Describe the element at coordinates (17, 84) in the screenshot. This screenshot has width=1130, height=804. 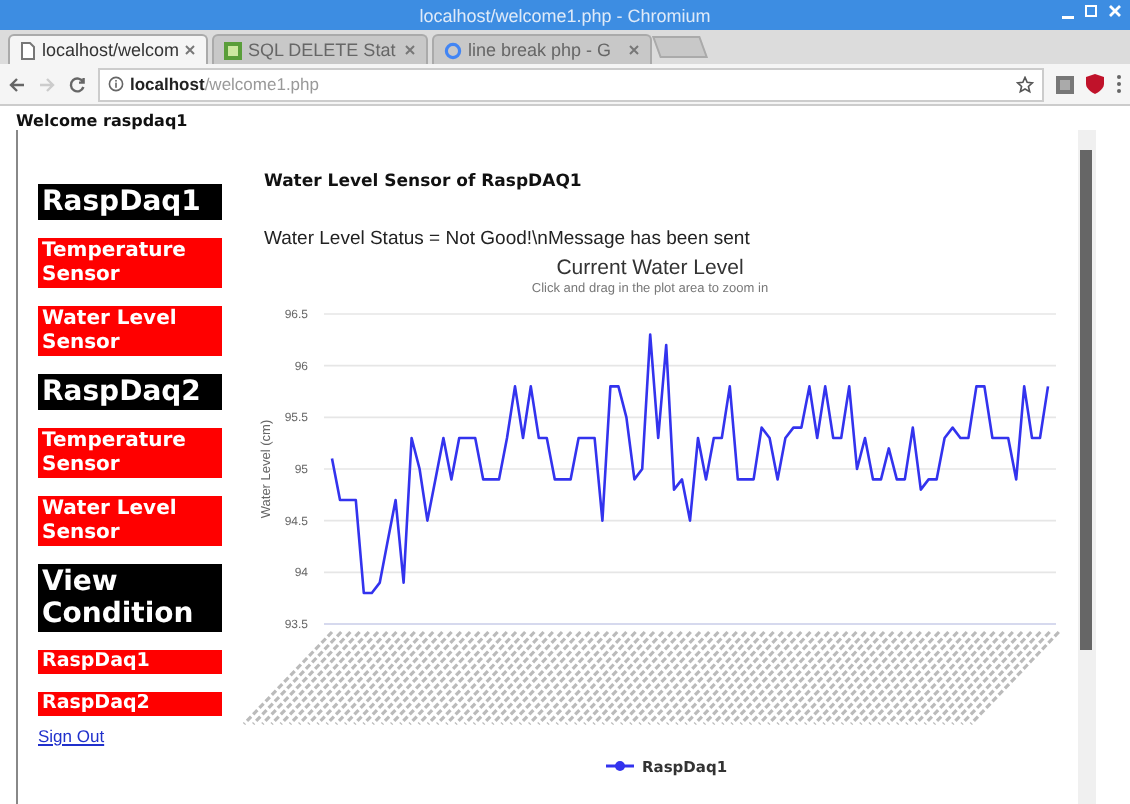
I see `back-icon` at that location.